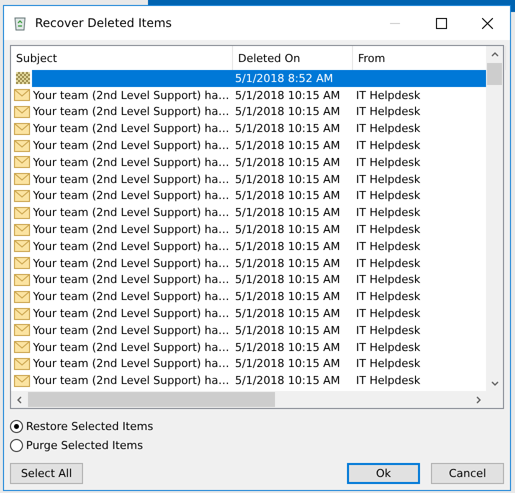 This screenshot has height=493, width=515. What do you see at coordinates (478, 400) in the screenshot?
I see `scroll-right-icon` at bounding box center [478, 400].